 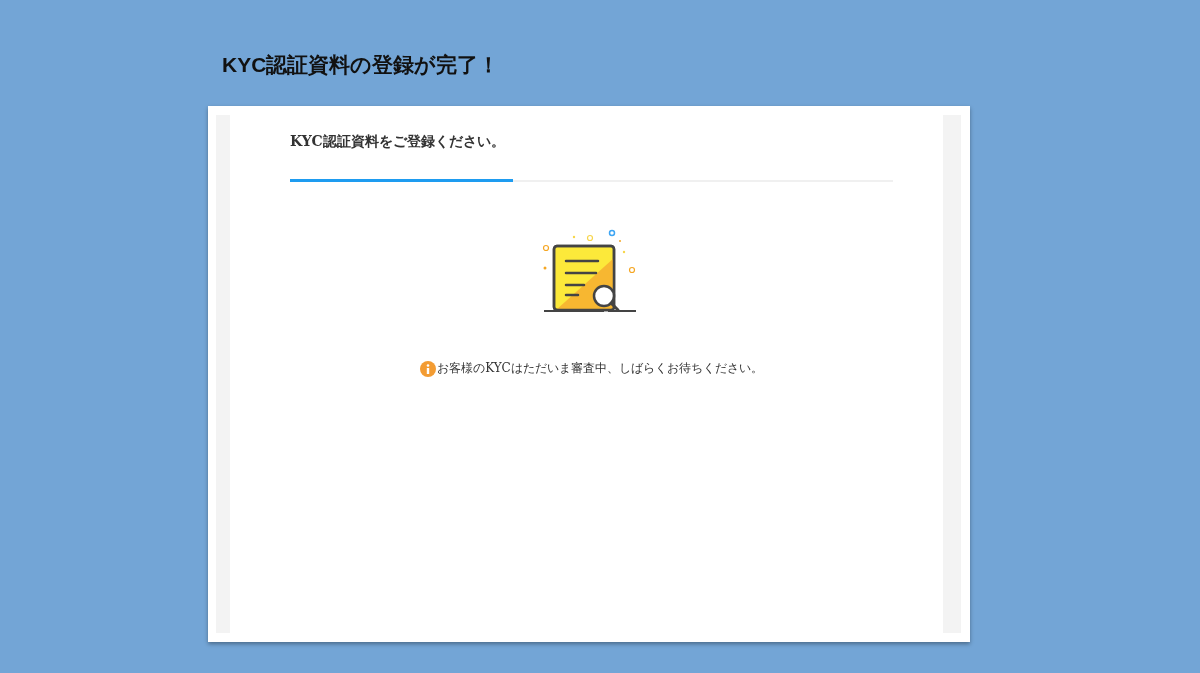 What do you see at coordinates (361, 65) in the screenshot?
I see `slide-title: KYC認証資料の登録が完了！` at bounding box center [361, 65].